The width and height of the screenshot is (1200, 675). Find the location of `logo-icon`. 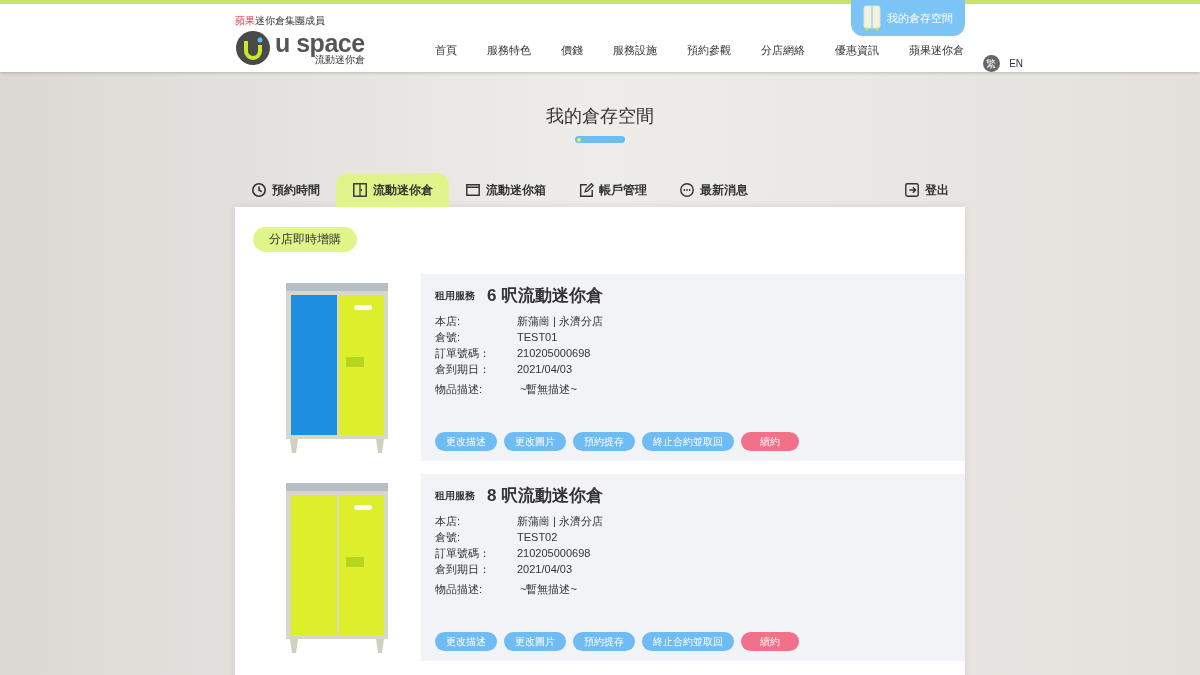

logo-icon is located at coordinates (253, 48).